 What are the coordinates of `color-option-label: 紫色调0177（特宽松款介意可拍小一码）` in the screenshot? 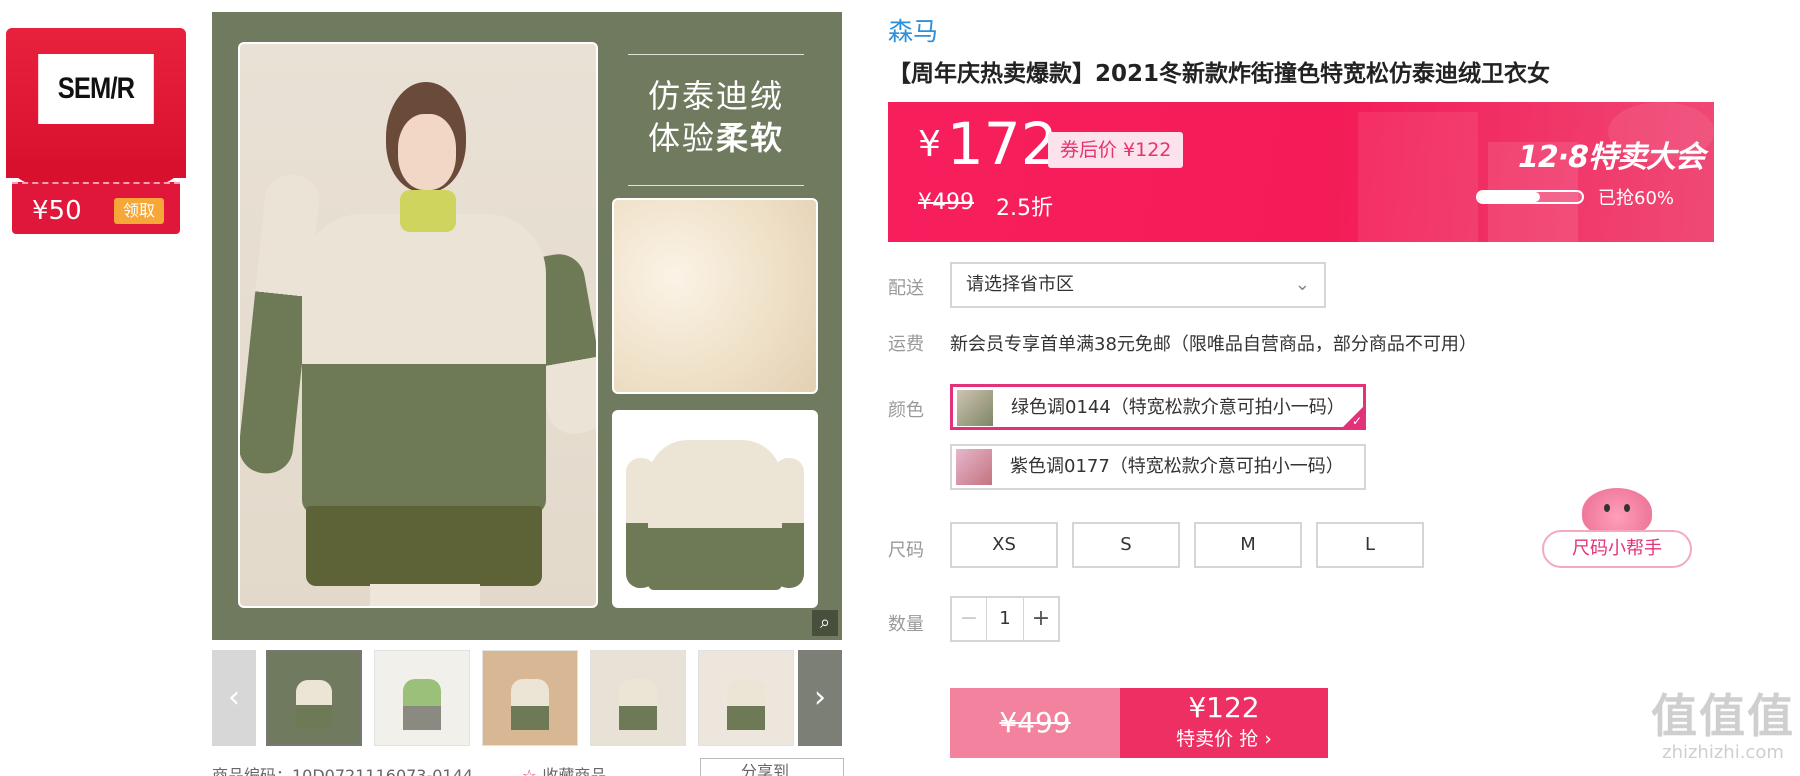 It's located at (1177, 466).